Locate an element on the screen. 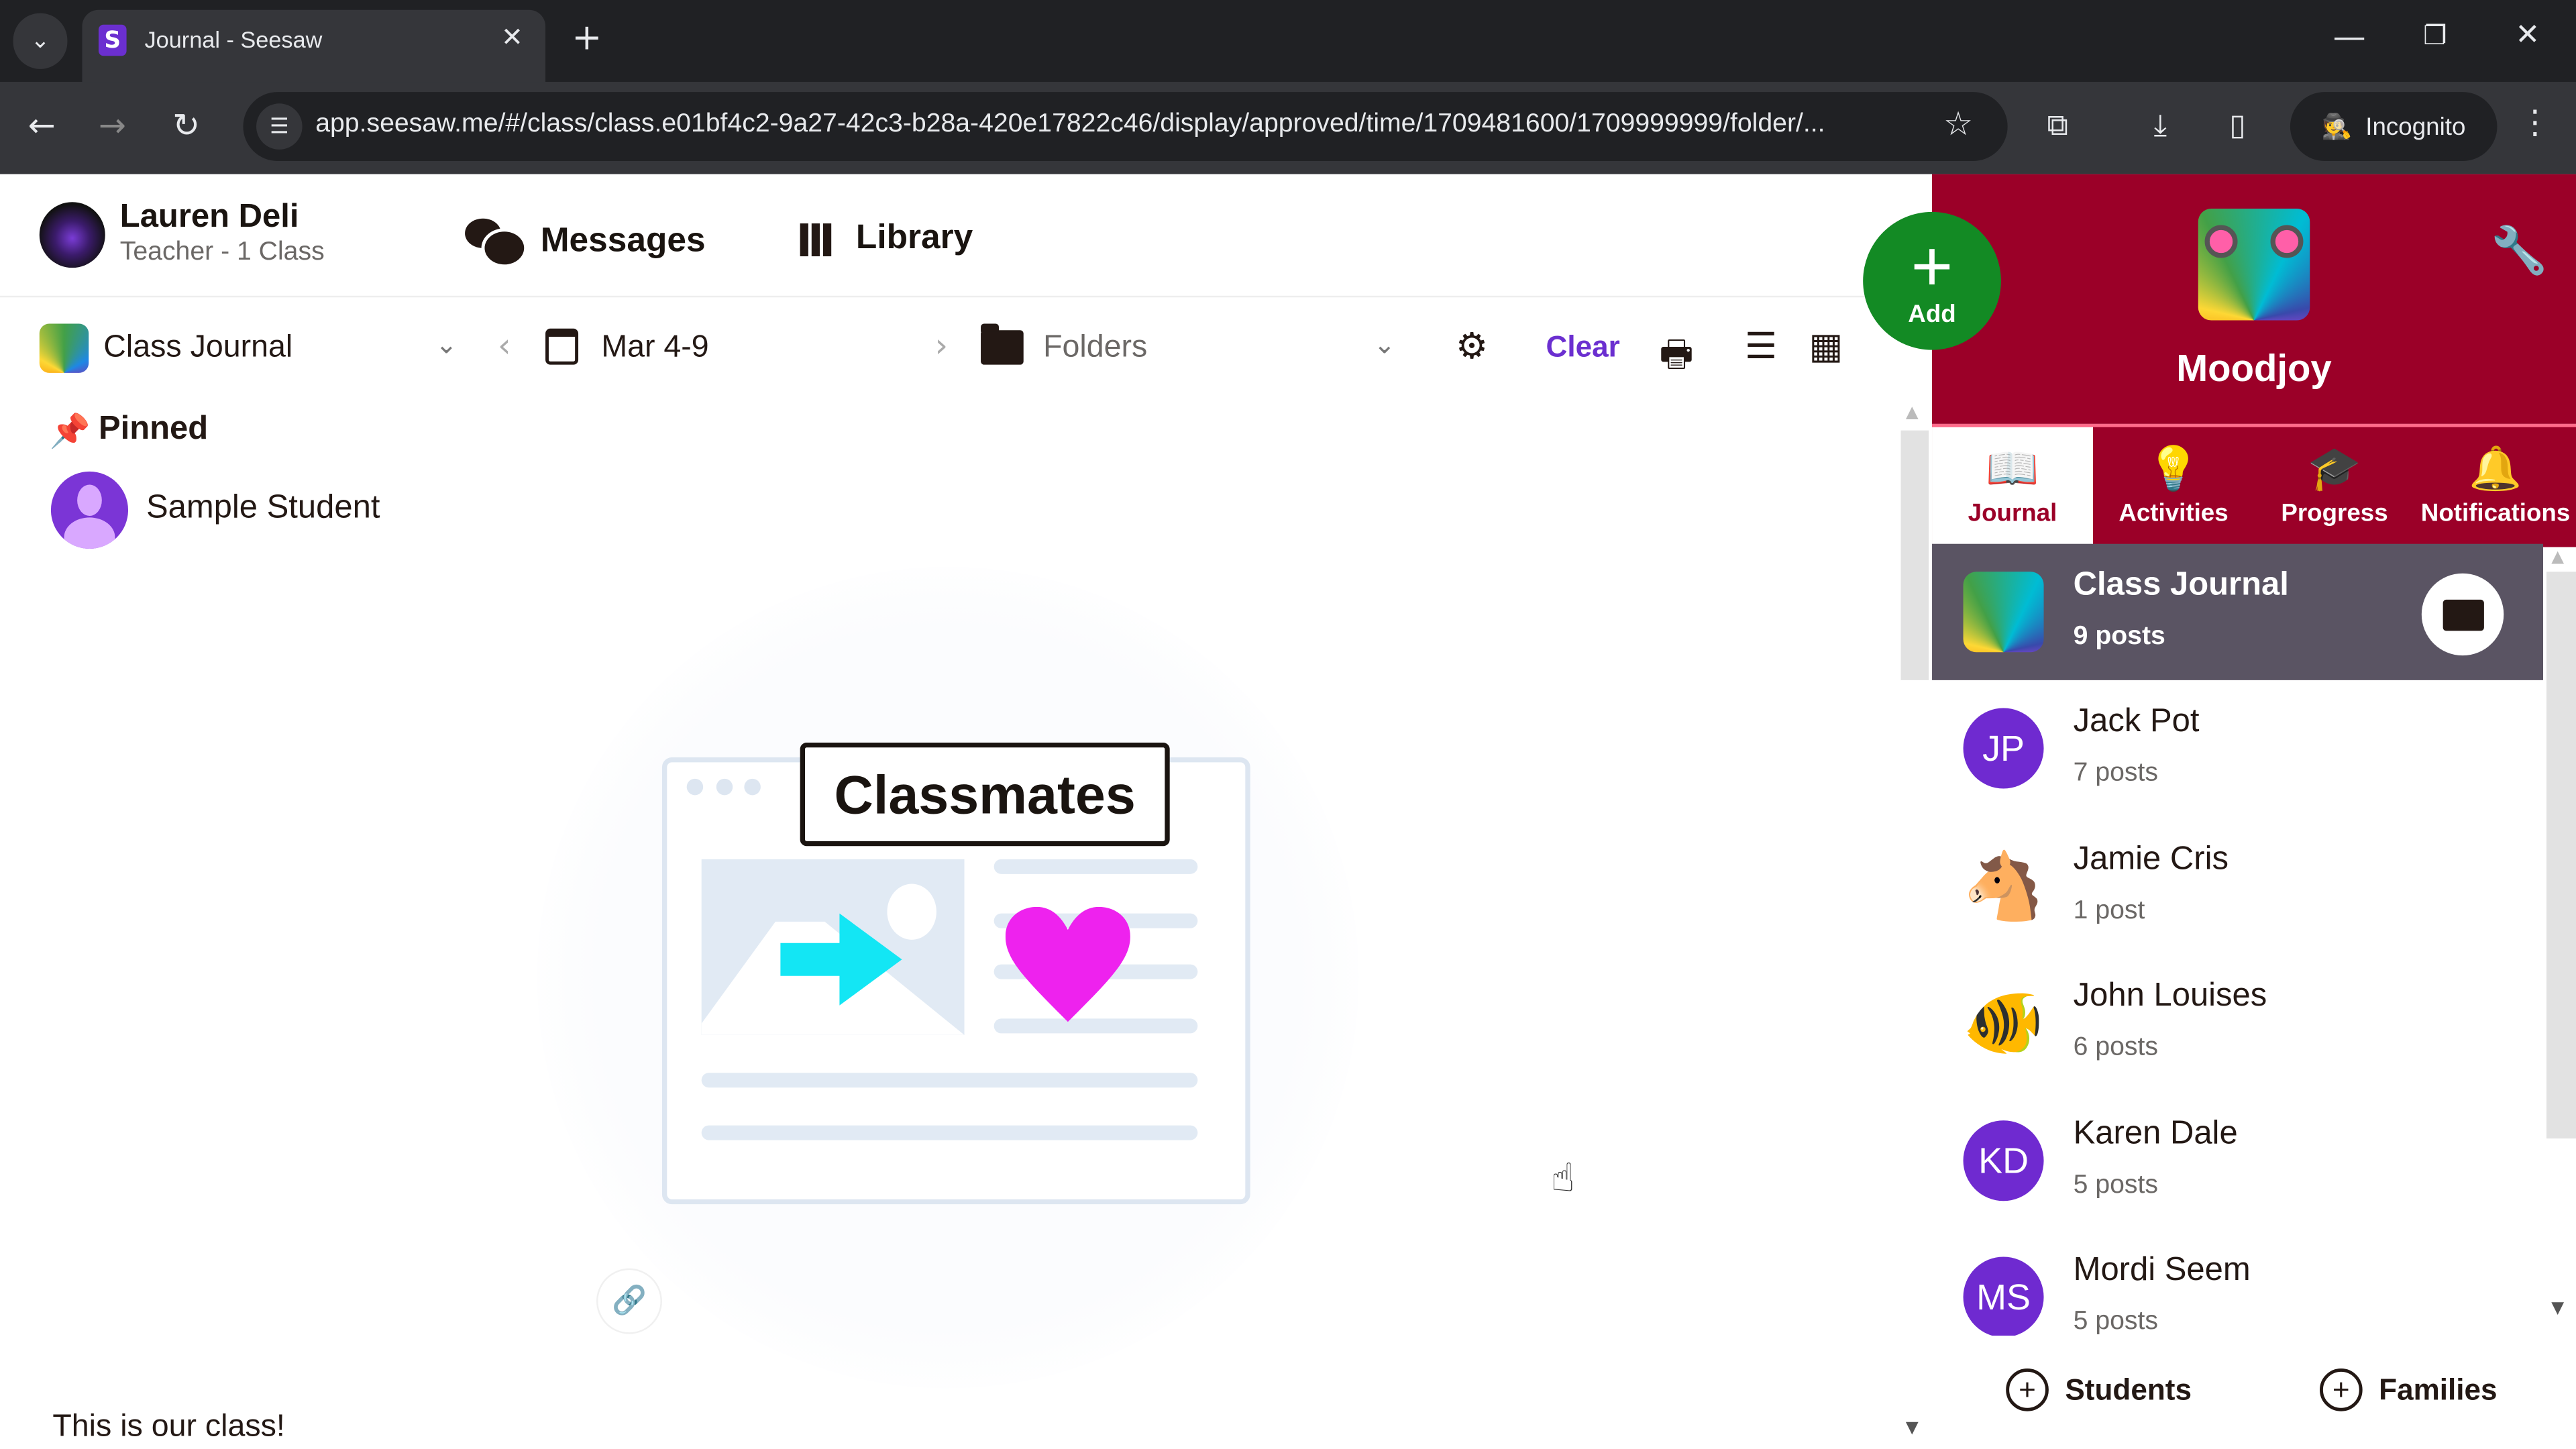 The image size is (2576, 1449). classmates-label: Classmates is located at coordinates (985, 794).